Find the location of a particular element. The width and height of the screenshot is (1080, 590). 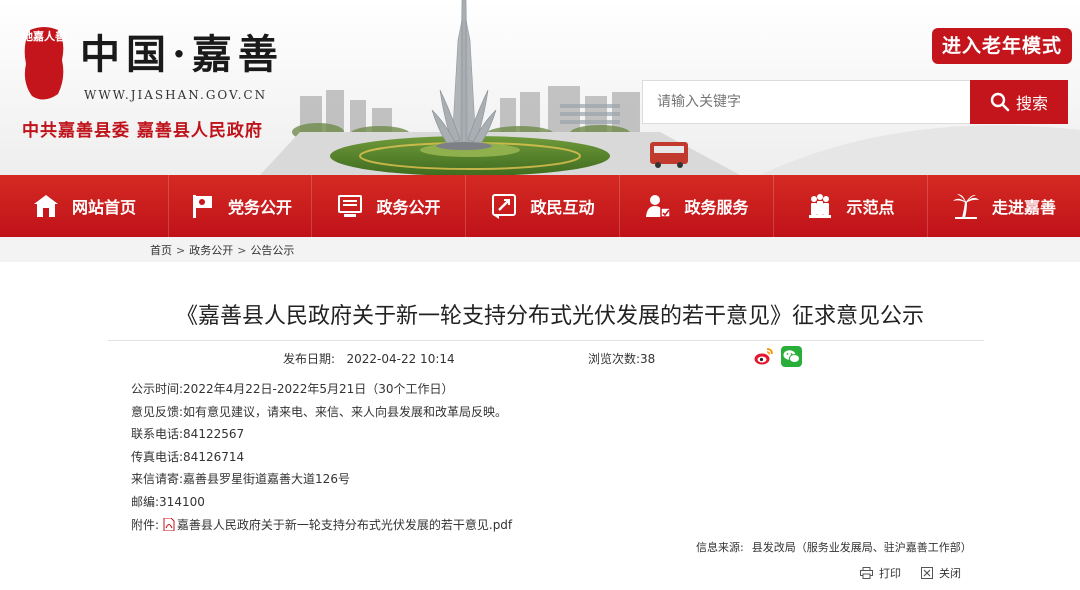

nav-item-party-affairs: 党务公开 is located at coordinates (240, 206).